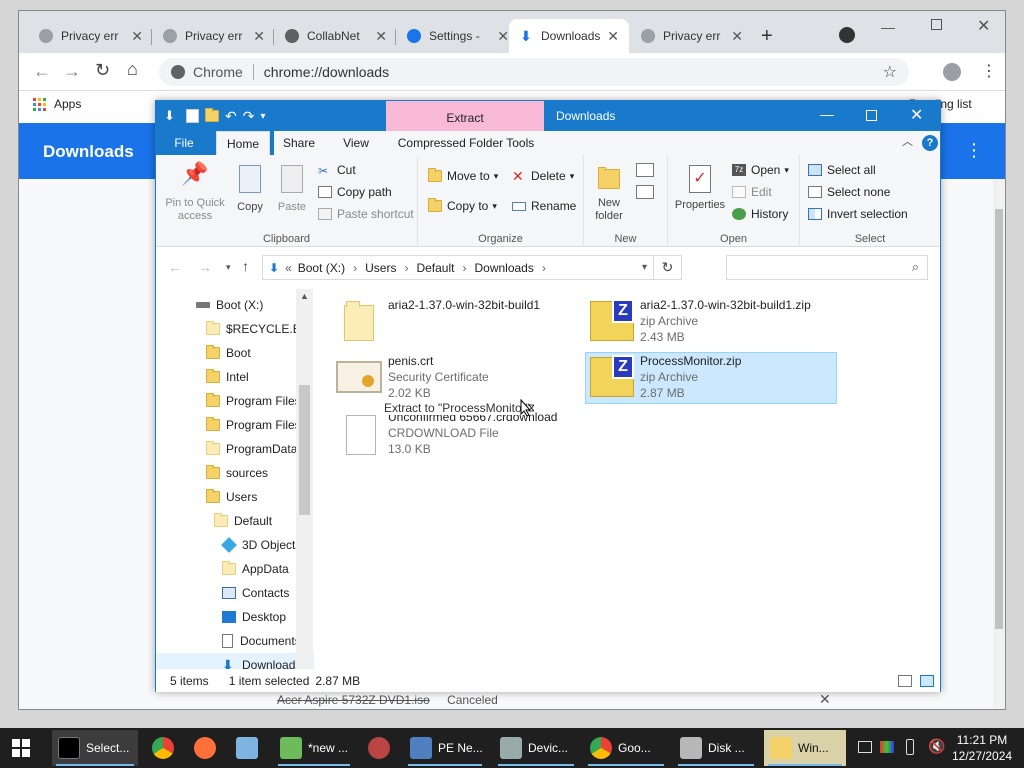 The width and height of the screenshot is (1024, 768). I want to click on collapse-ribbon-icon: ︿, so click(907, 141).